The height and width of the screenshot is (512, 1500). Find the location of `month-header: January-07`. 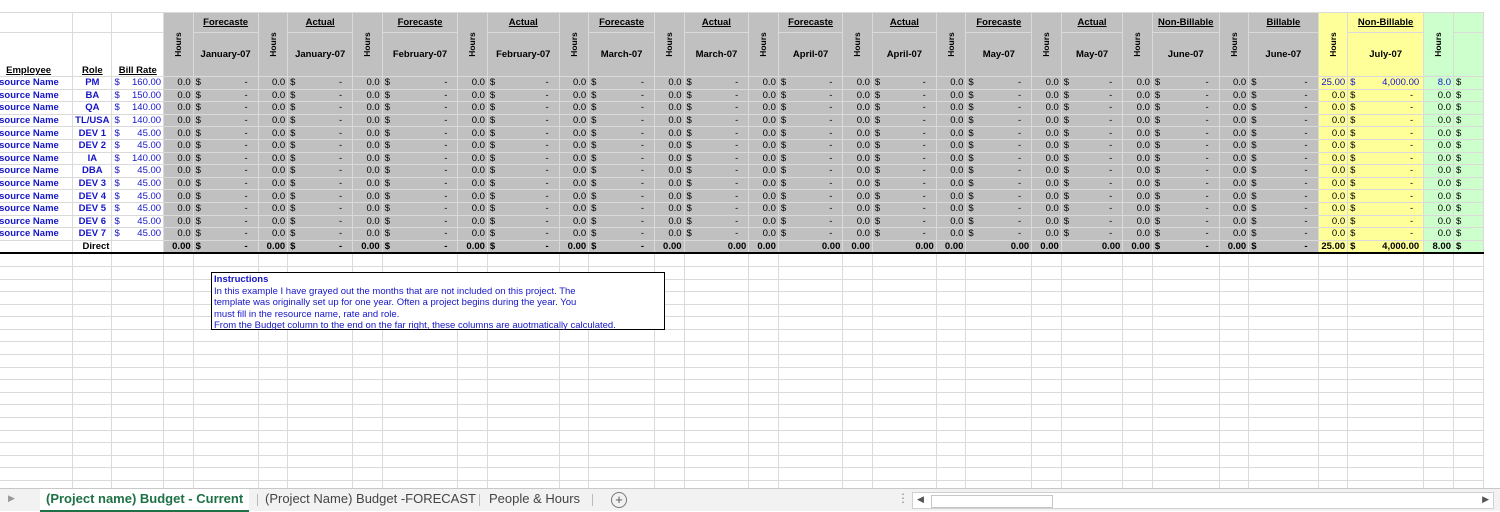

month-header: January-07 is located at coordinates (225, 54).